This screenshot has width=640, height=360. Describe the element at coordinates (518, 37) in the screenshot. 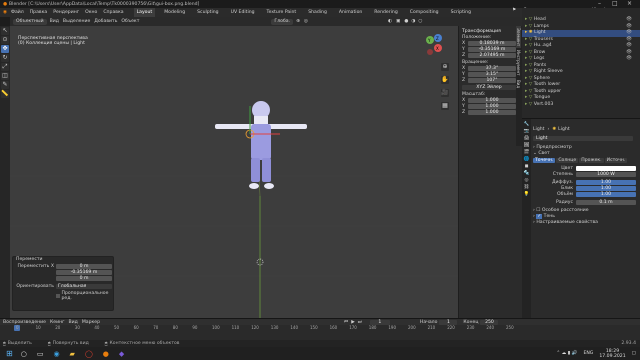

I see `npanel-tab-item: Элемент` at that location.